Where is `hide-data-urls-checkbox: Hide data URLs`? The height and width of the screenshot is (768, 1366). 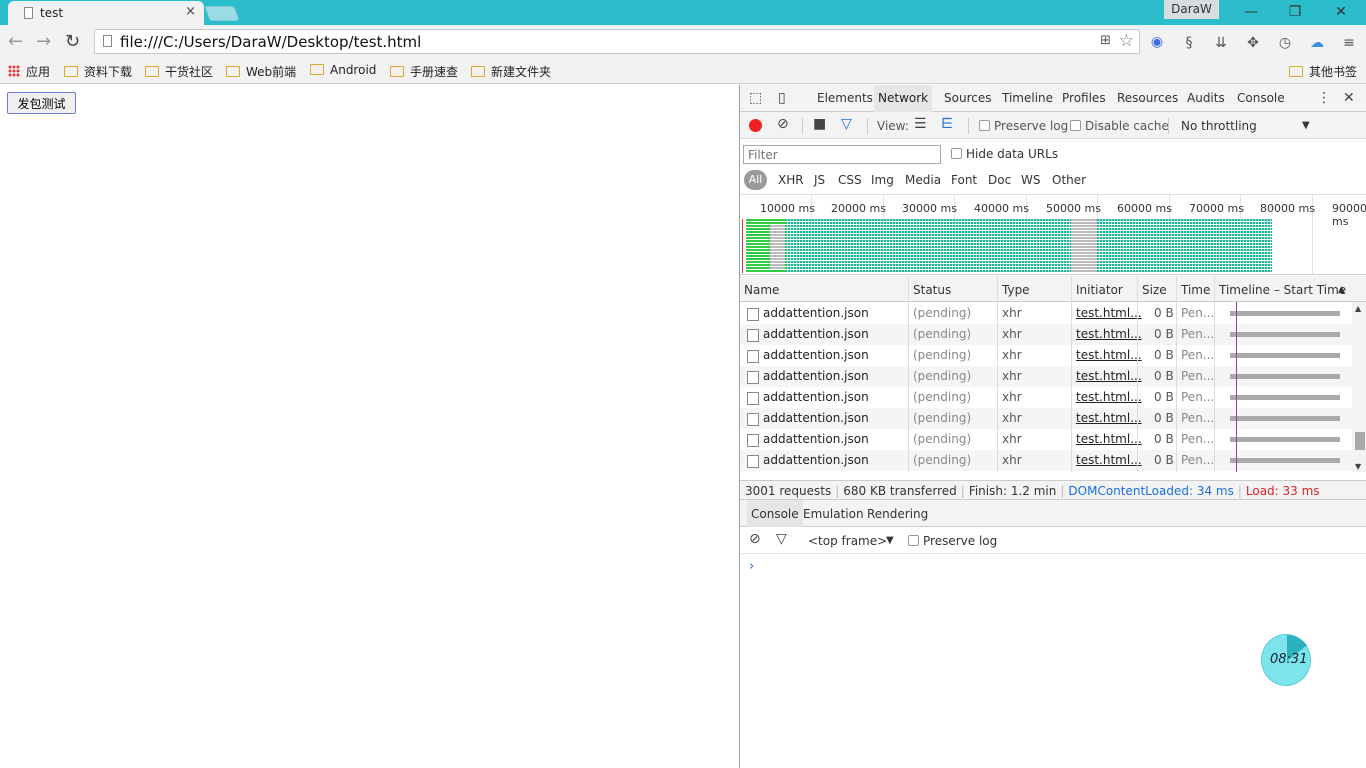 hide-data-urls-checkbox: Hide data URLs is located at coordinates (1004, 154).